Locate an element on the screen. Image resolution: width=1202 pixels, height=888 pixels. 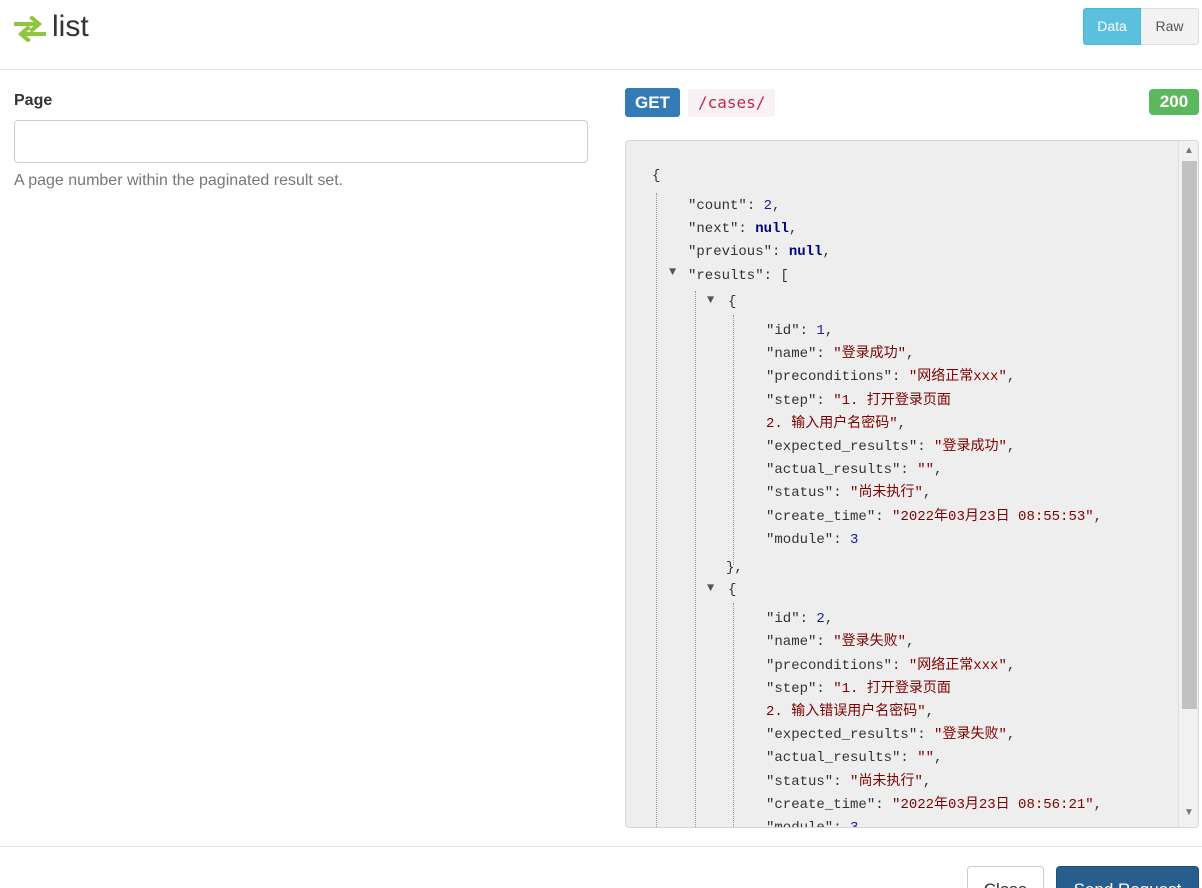
scrollbar-thumb is located at coordinates (1189, 435).